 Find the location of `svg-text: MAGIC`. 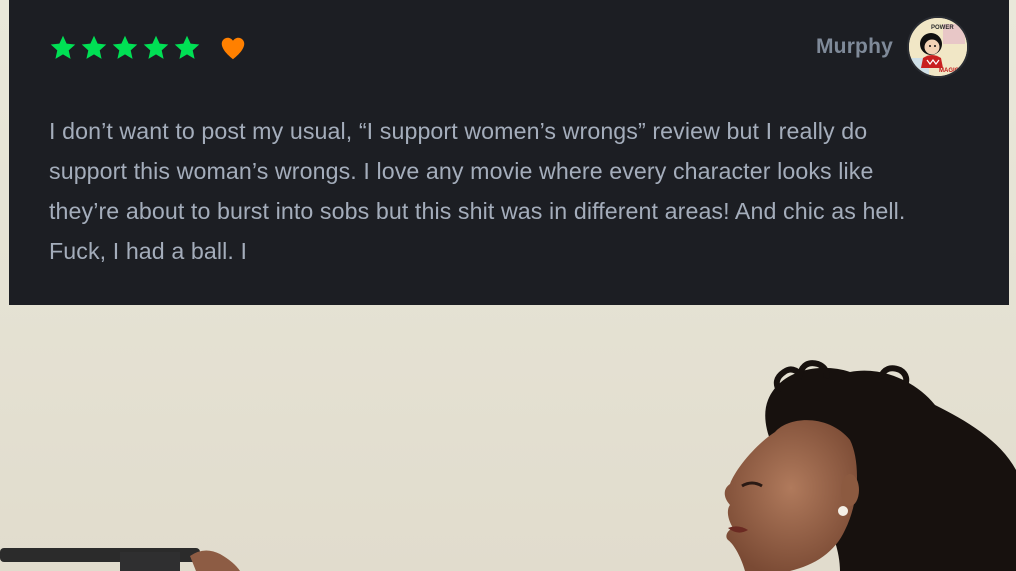

svg-text: MAGIC is located at coordinates (949, 71).